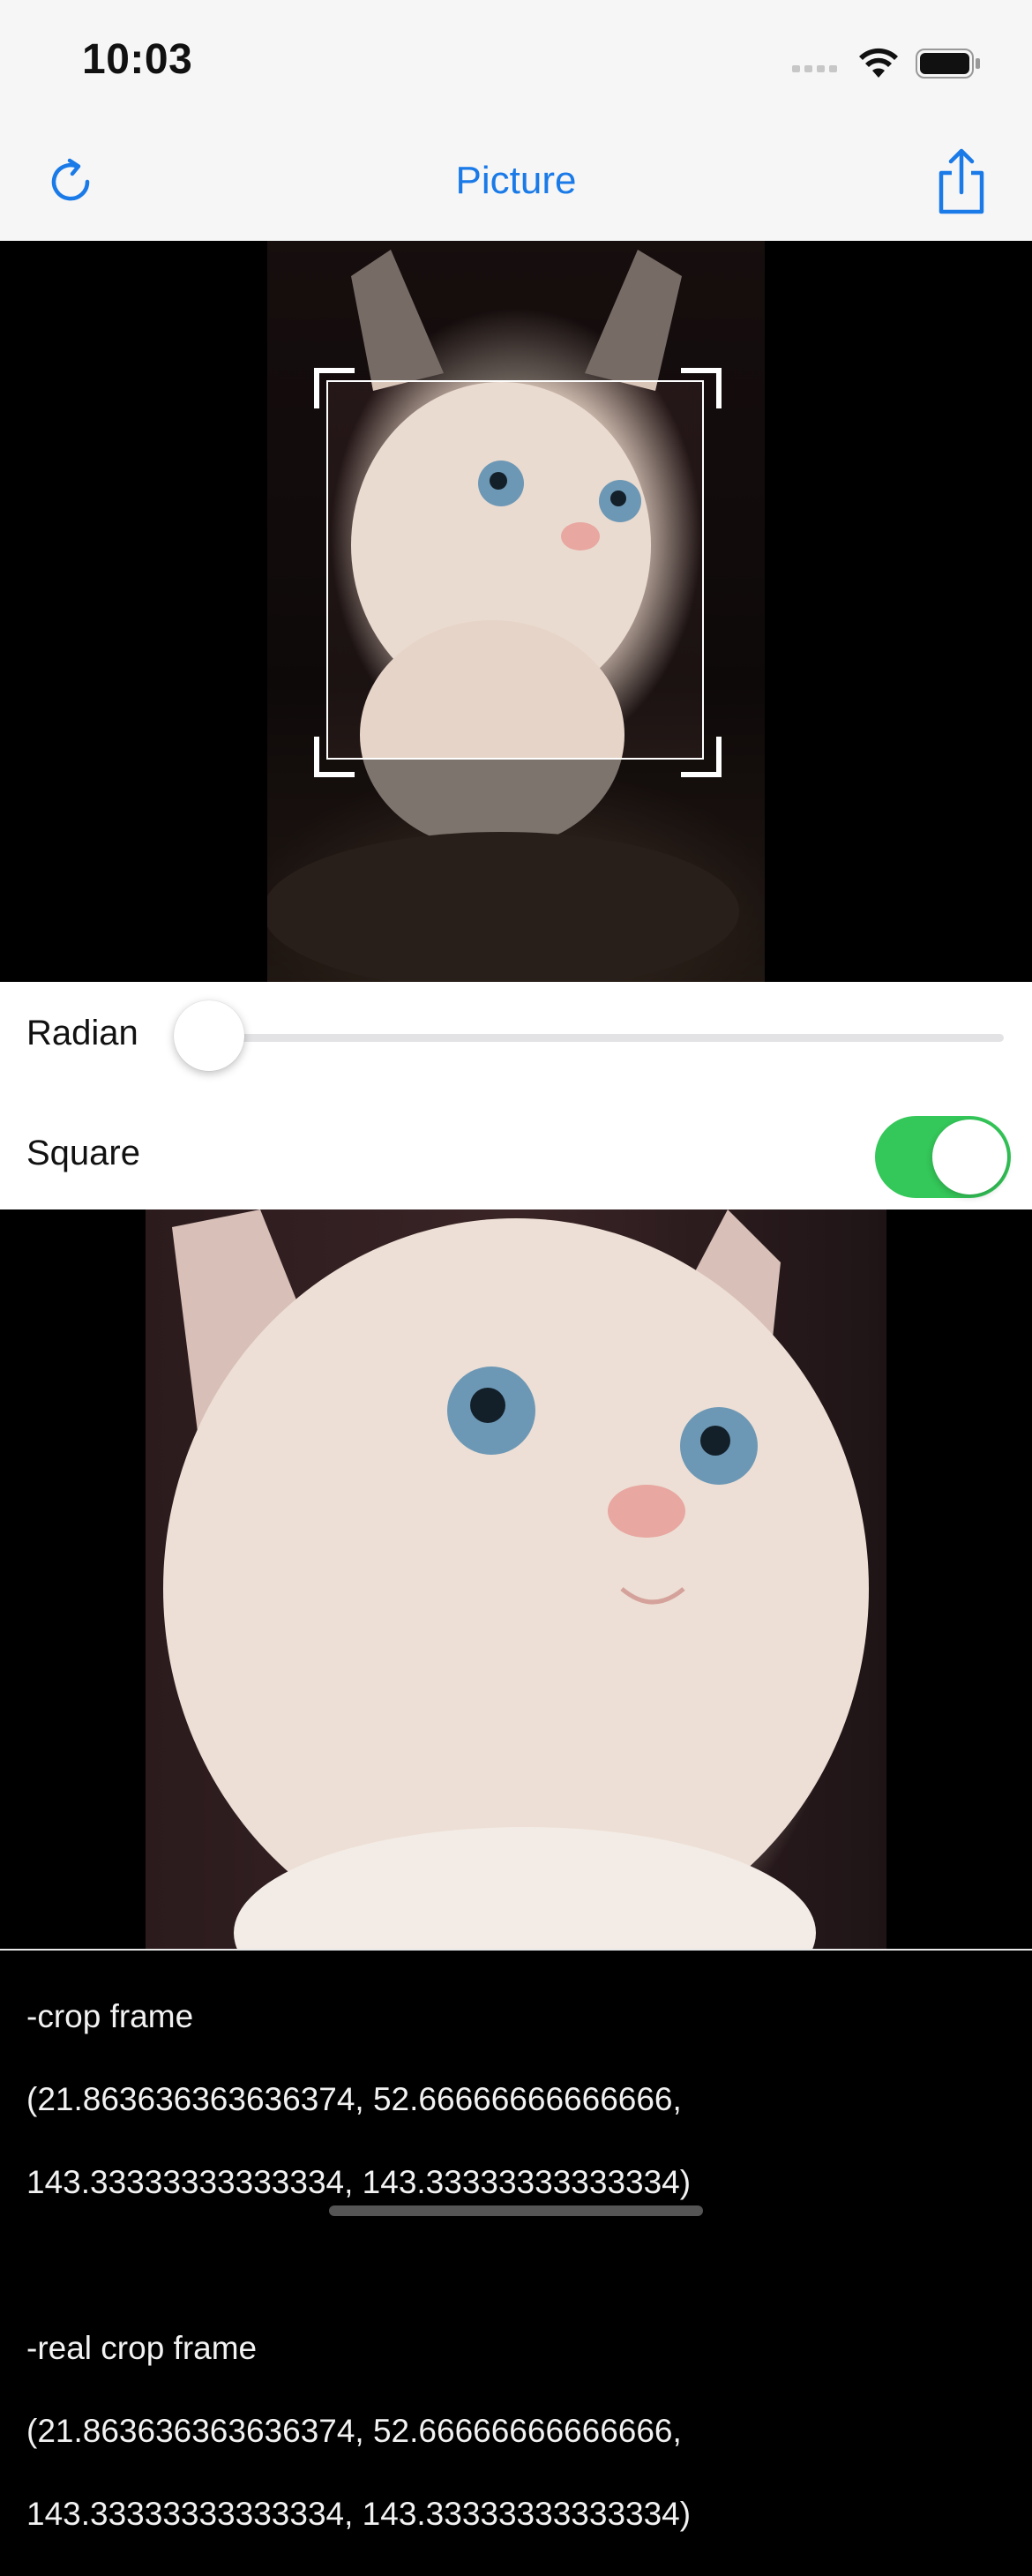 This screenshot has width=1032, height=2576. I want to click on square-toggle, so click(943, 1157).